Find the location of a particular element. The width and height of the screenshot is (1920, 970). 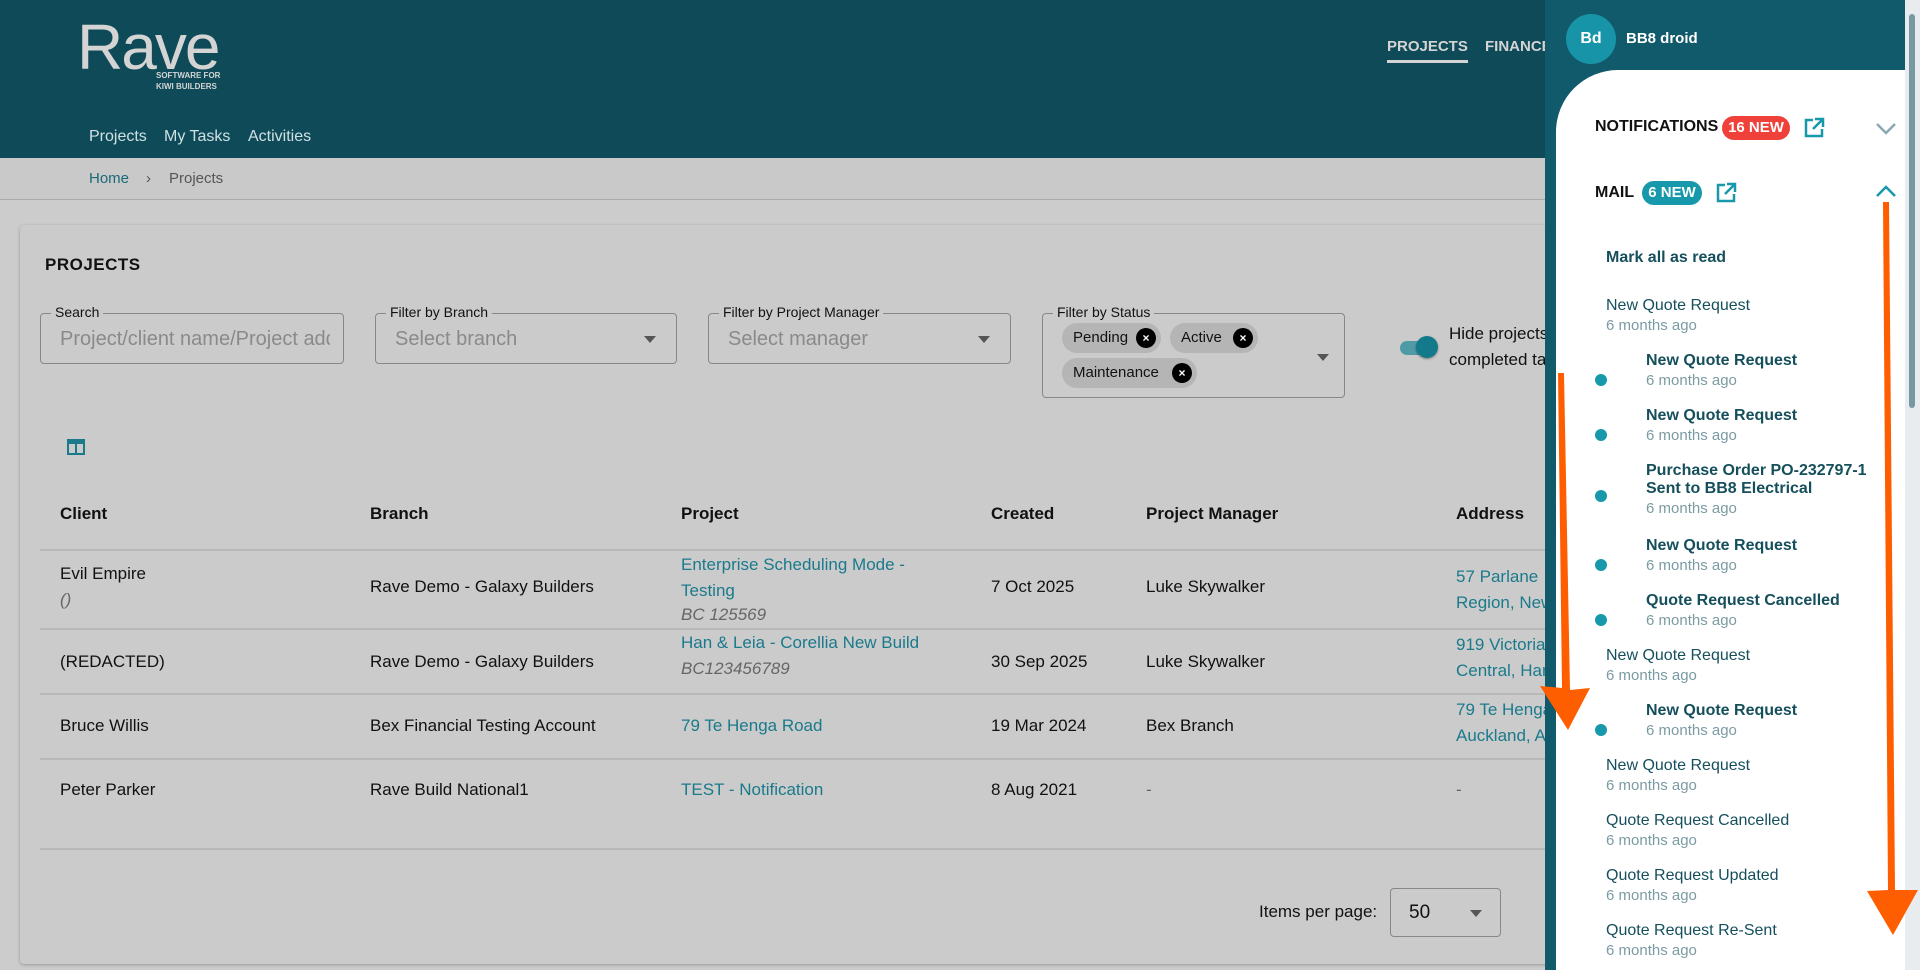

sub-nav-my-tasks: My Tasks is located at coordinates (197, 137).